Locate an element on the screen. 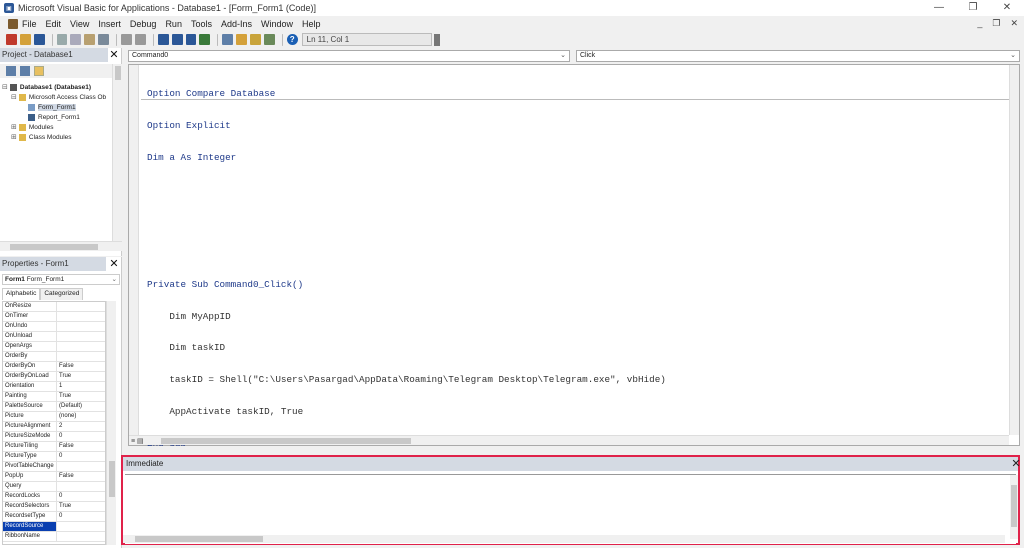 The height and width of the screenshot is (548, 1024). code-line: Dim taskID is located at coordinates (406, 348).